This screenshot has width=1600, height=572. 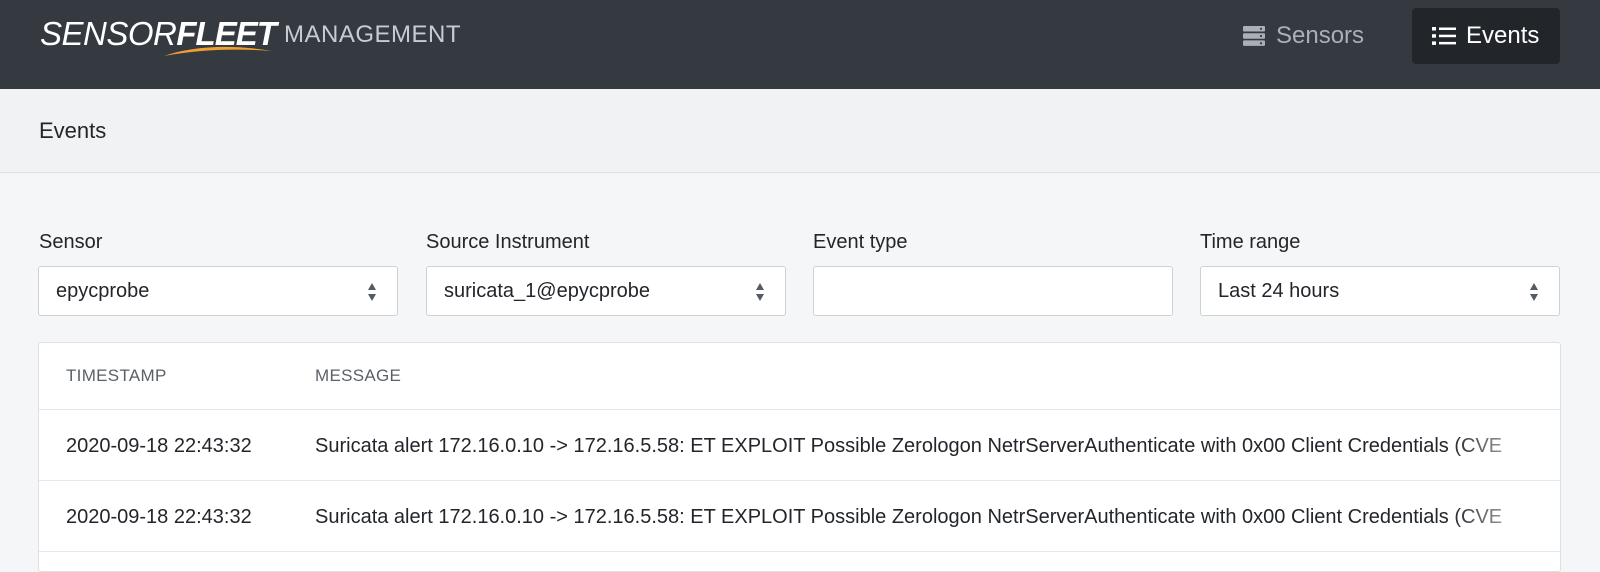 What do you see at coordinates (71, 242) in the screenshot?
I see `sensor-filter-label: Sensor` at bounding box center [71, 242].